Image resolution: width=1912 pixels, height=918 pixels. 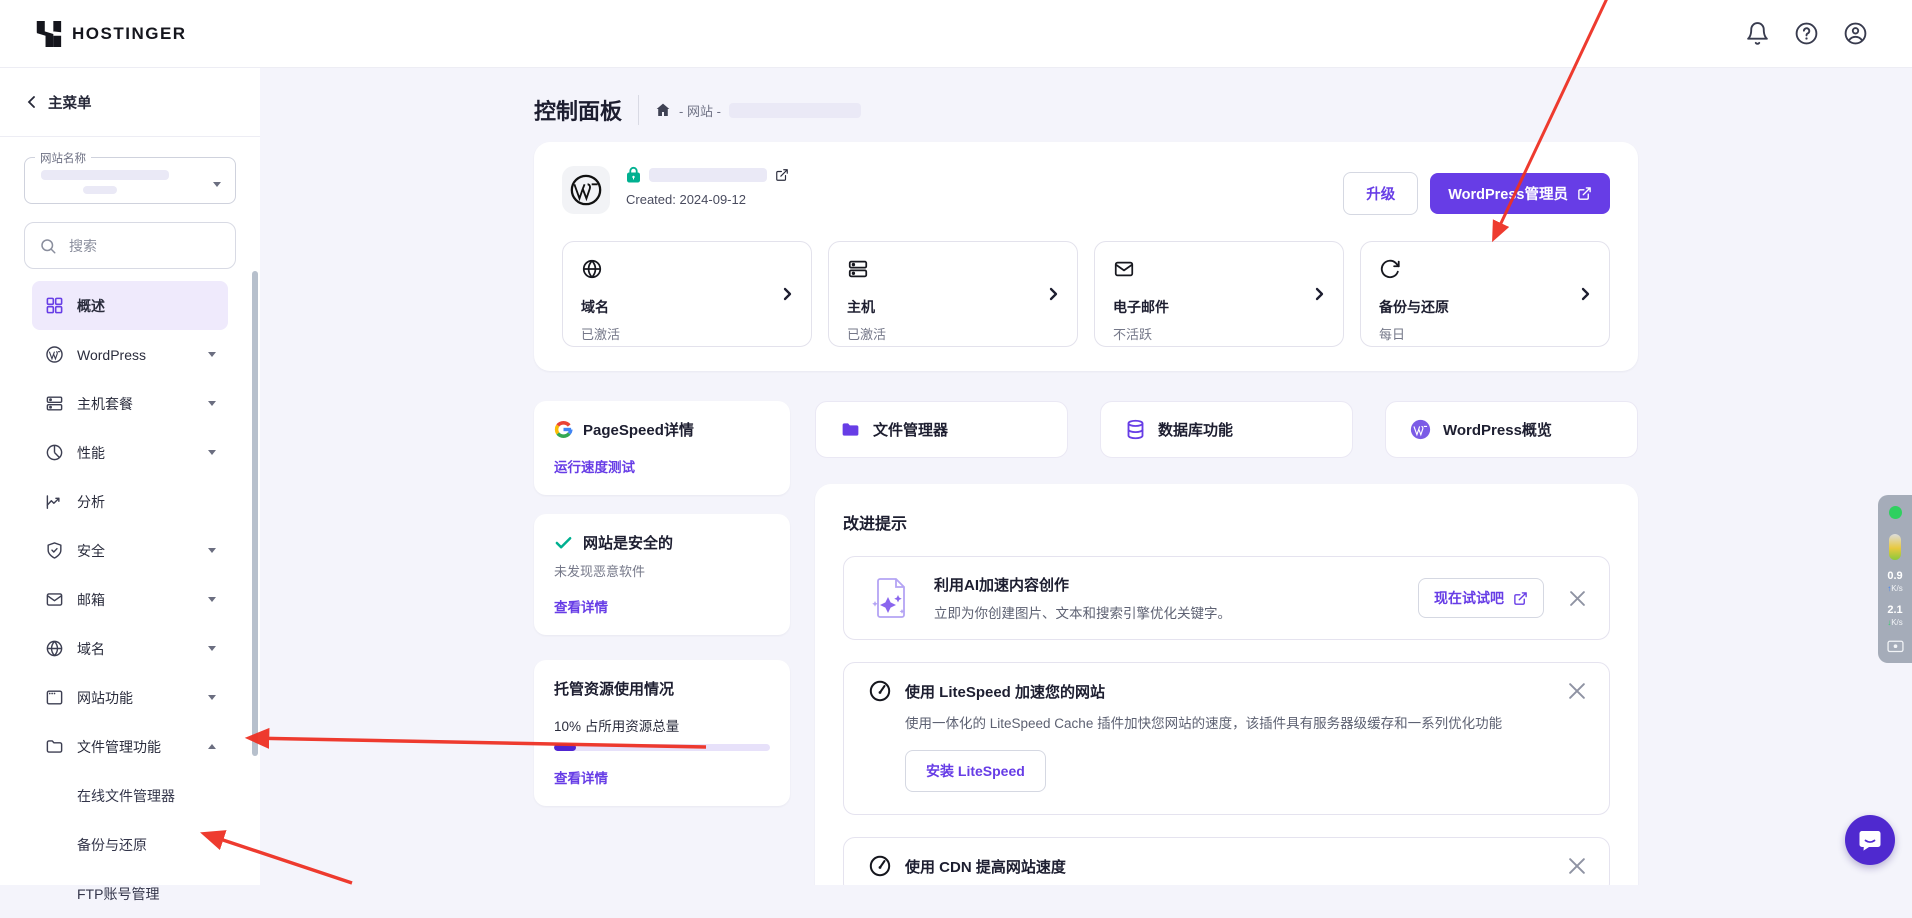 I want to click on grid-icon, so click(x=54, y=306).